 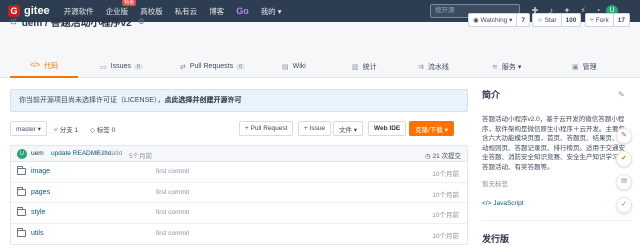 I want to click on file-name: utils, so click(x=37, y=233).